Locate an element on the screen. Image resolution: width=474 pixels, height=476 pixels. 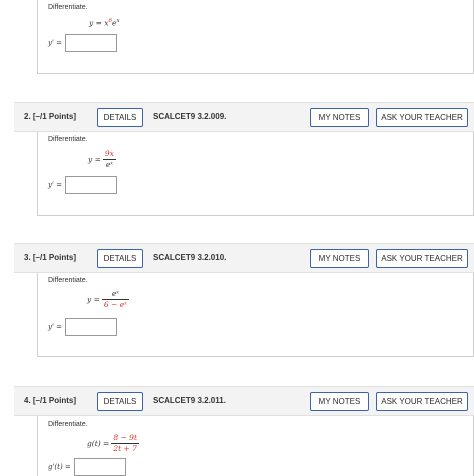
numerator: 9x is located at coordinates (109, 154).